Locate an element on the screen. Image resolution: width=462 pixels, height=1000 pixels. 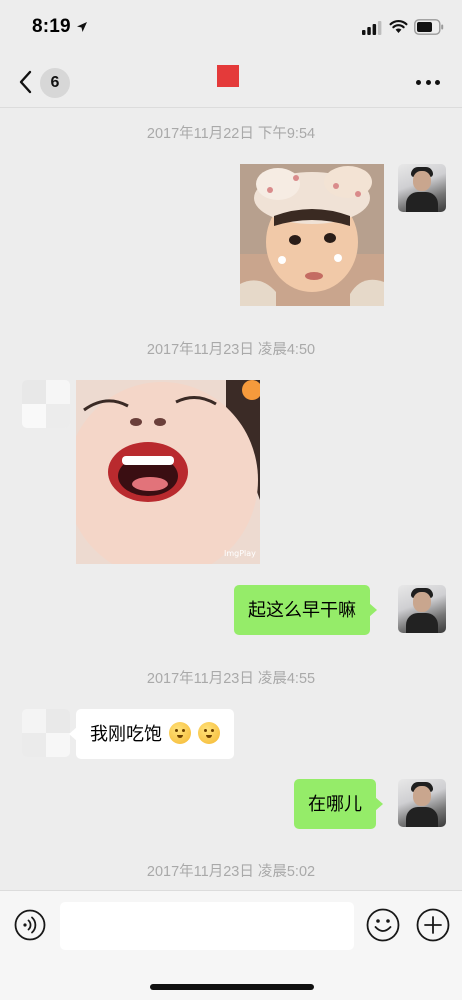
status-bar: 8:19 is located at coordinates (231, 28).